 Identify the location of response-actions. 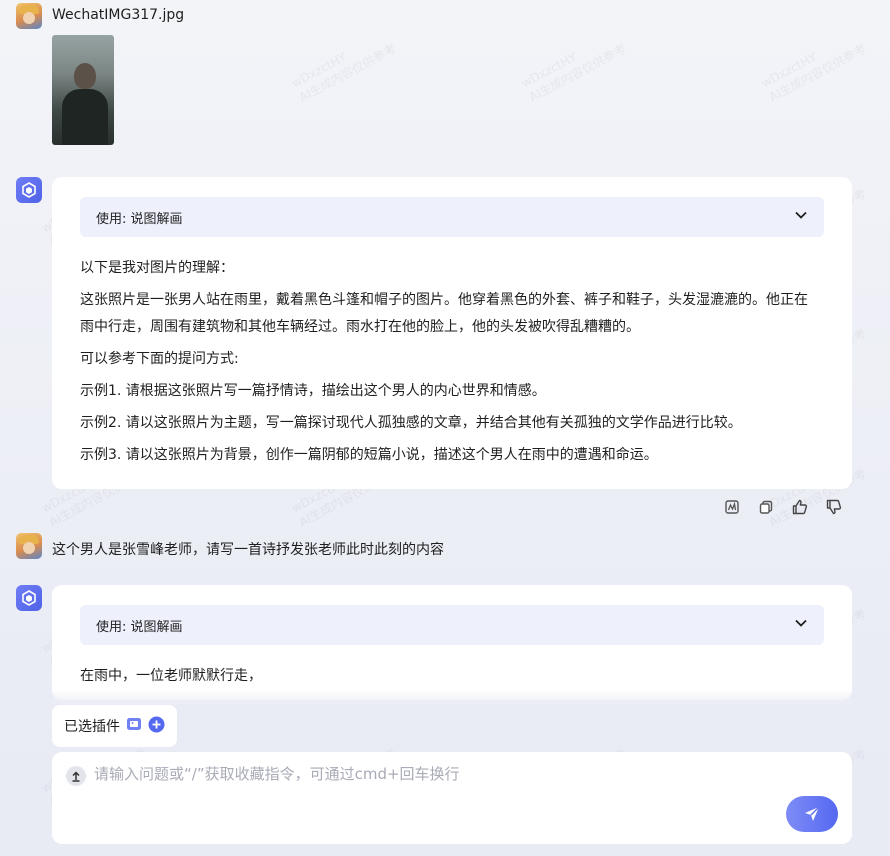
(783, 507).